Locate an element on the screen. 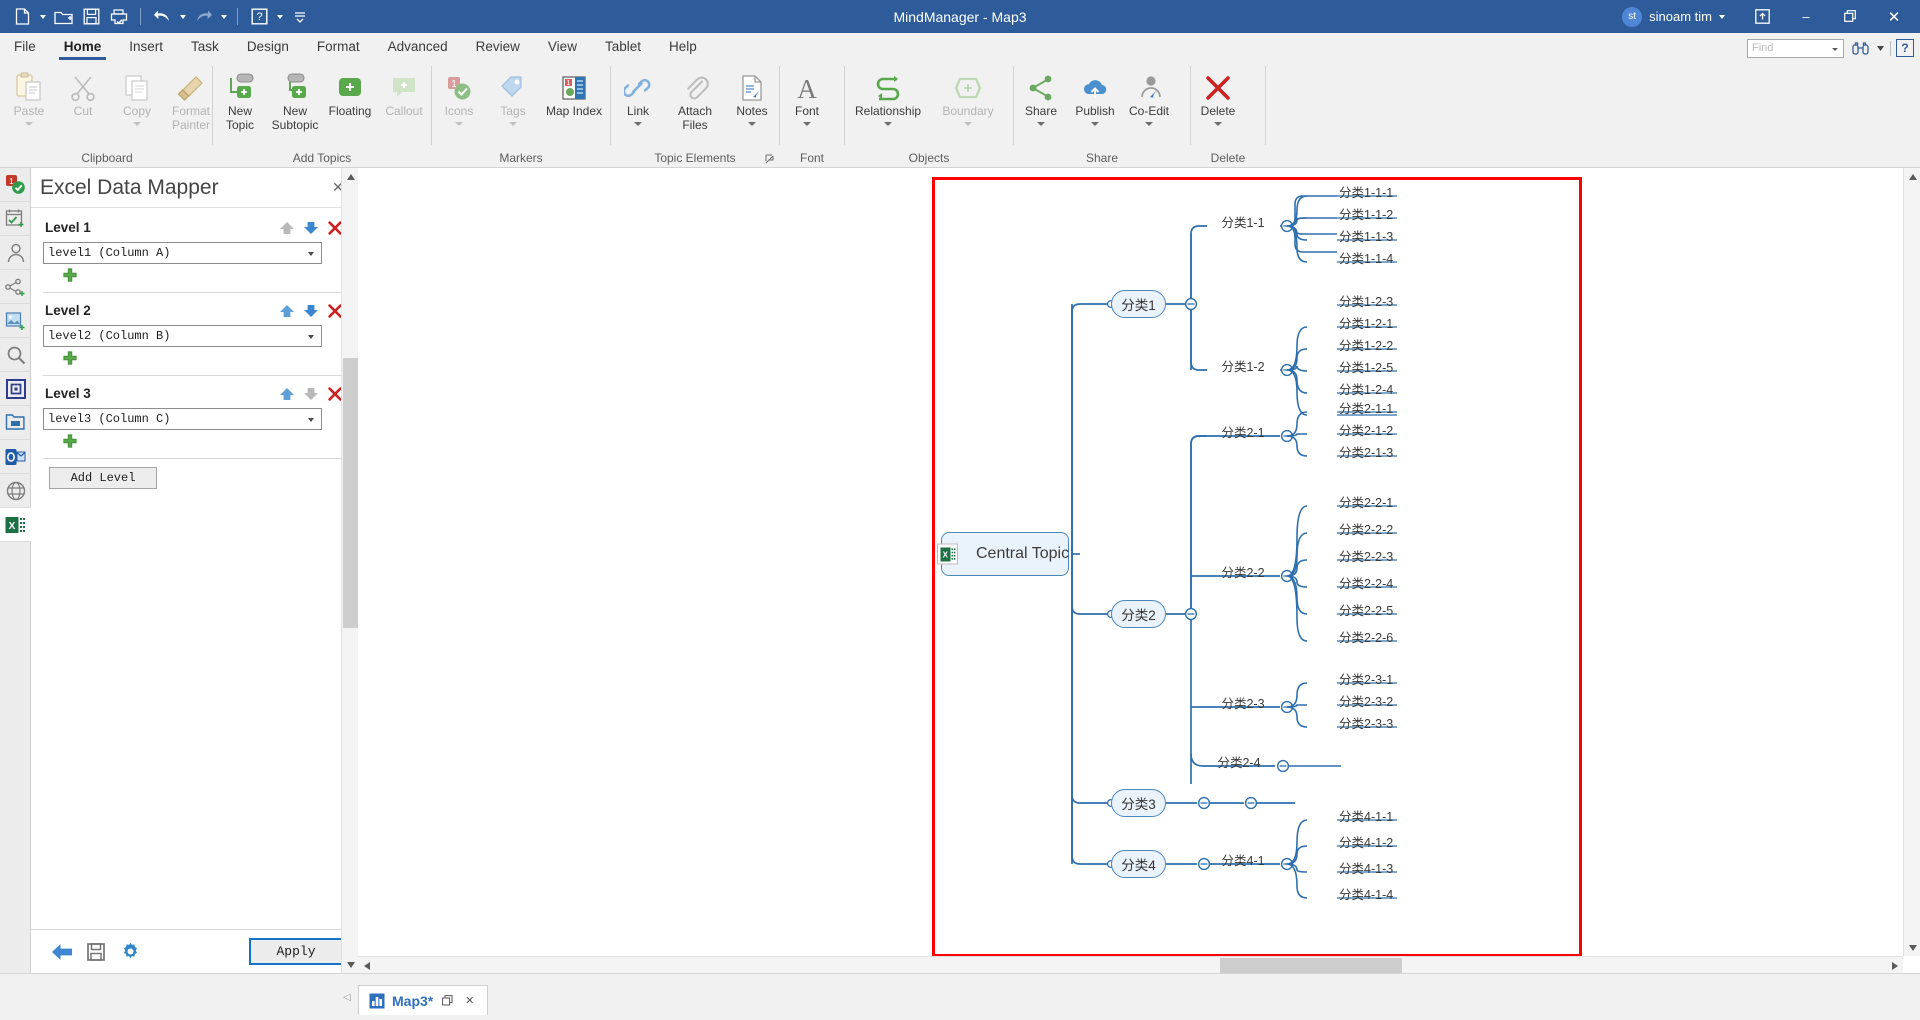 The width and height of the screenshot is (1920, 1020). restore-tab-icon is located at coordinates (447, 1000).